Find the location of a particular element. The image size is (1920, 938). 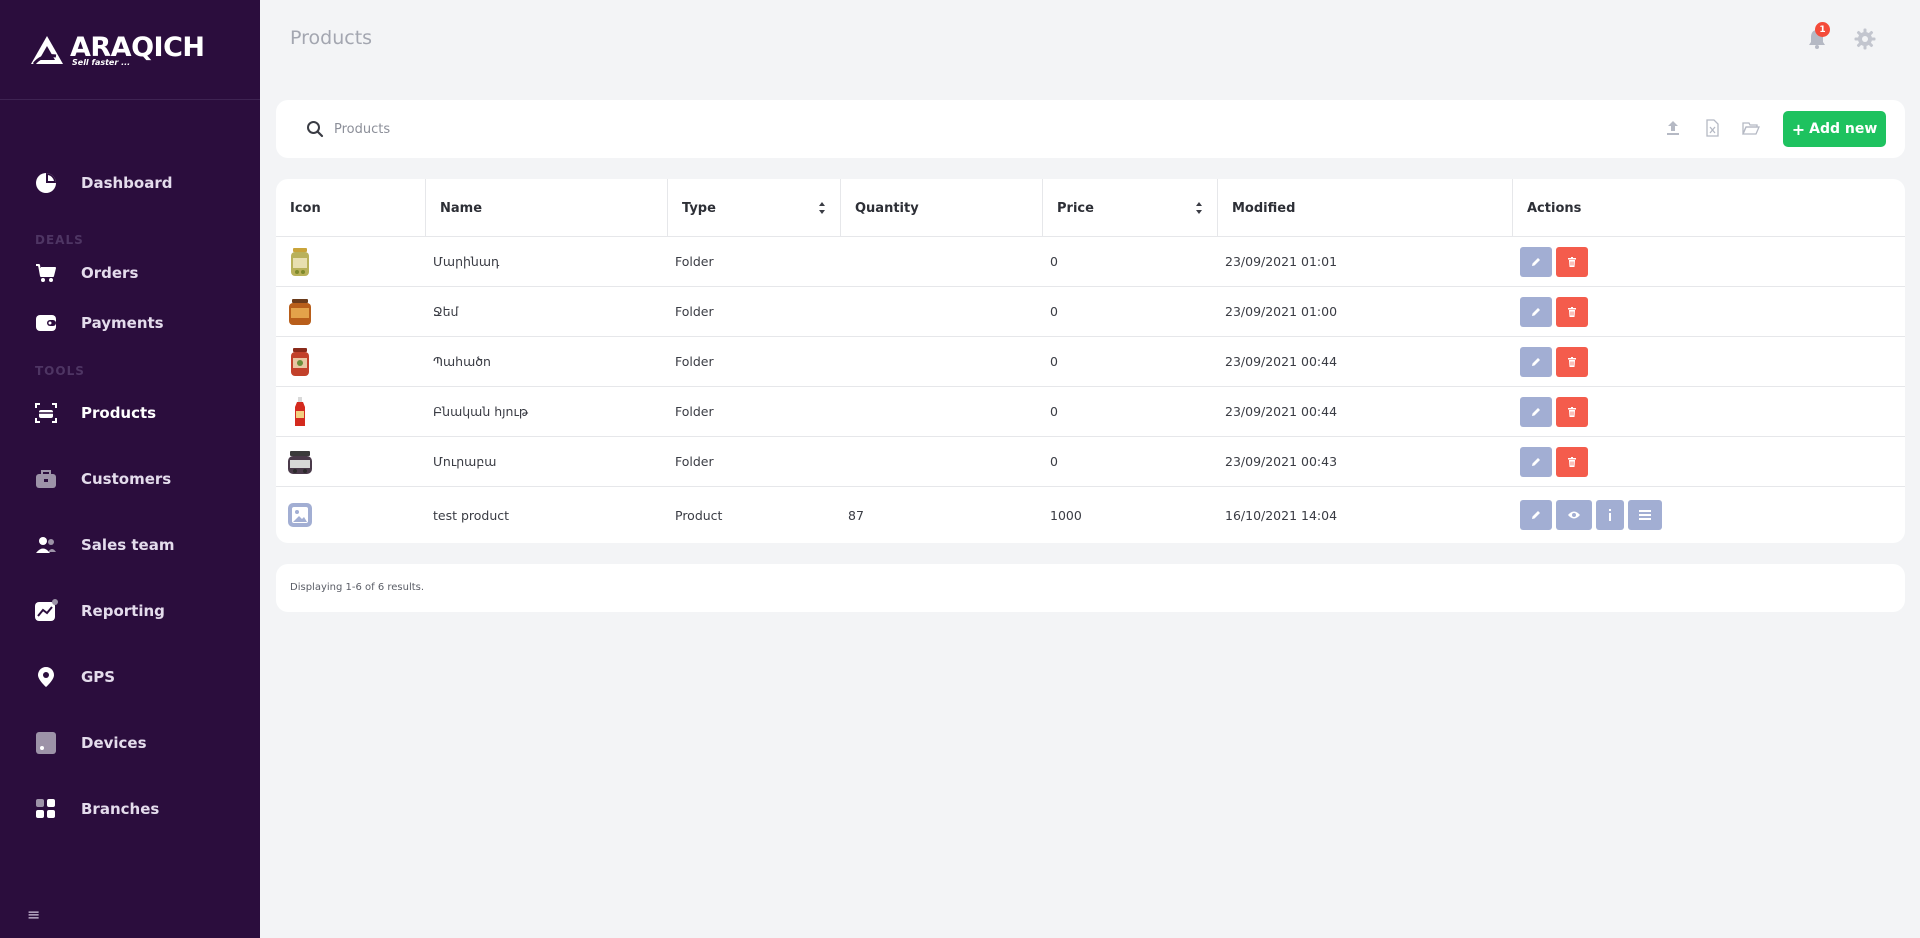

column-header-quantity: Quantity is located at coordinates (942, 208).